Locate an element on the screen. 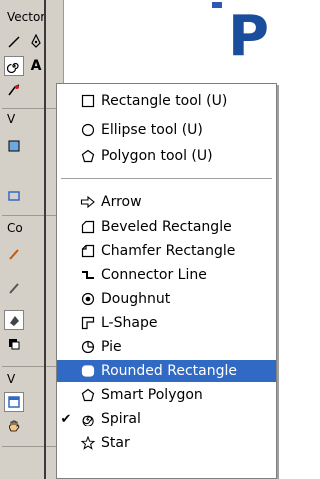 This screenshot has width=320, height=479. menu-item-ellipse-tool: Ellipse tool (U) is located at coordinates (166, 130).